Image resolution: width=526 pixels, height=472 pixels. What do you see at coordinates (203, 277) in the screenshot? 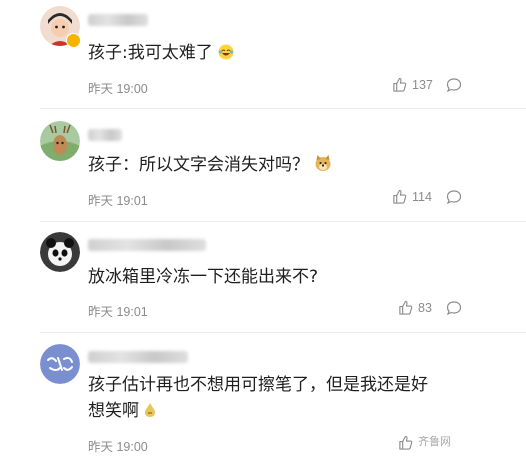
I see `comment-text: 放冰箱里冷冻一下还能出来不?` at bounding box center [203, 277].